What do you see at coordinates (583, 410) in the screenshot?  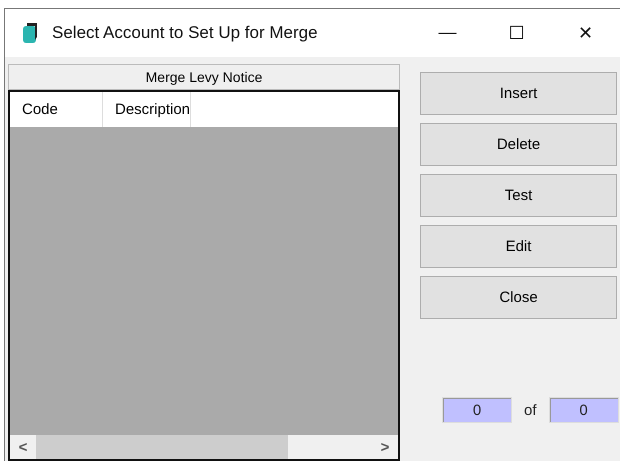 I see `total-records-field: 0` at bounding box center [583, 410].